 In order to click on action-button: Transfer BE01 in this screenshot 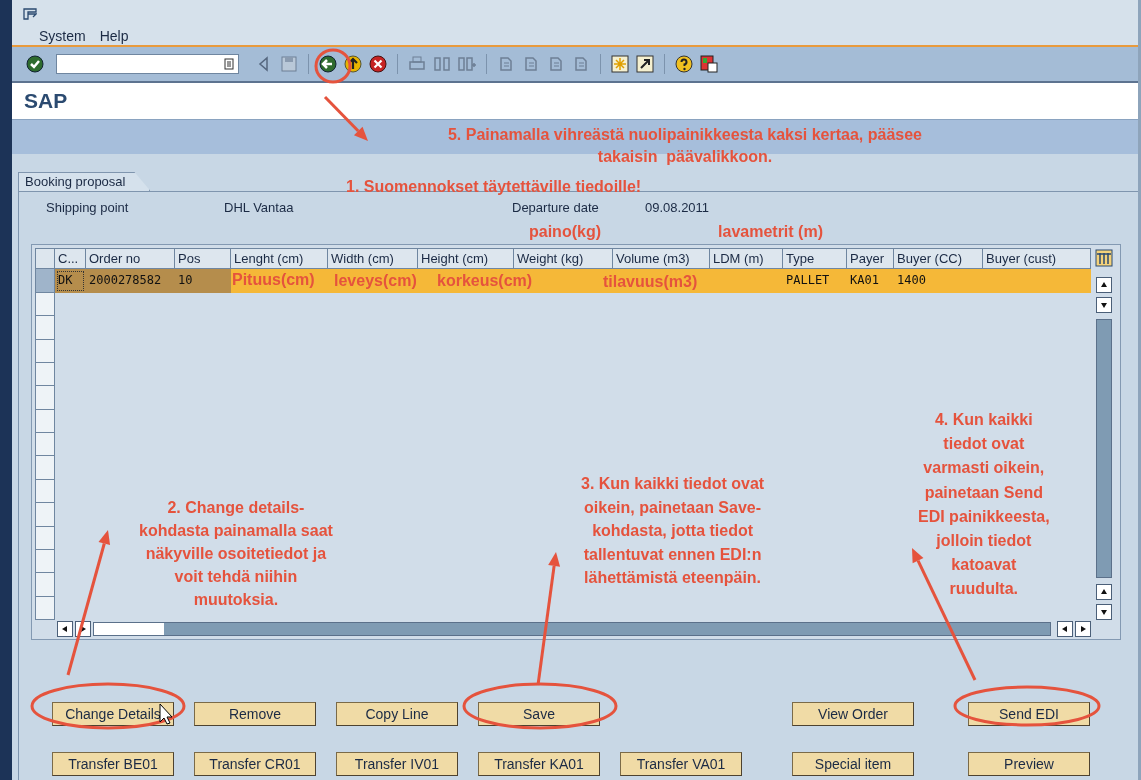, I will do `click(113, 764)`.